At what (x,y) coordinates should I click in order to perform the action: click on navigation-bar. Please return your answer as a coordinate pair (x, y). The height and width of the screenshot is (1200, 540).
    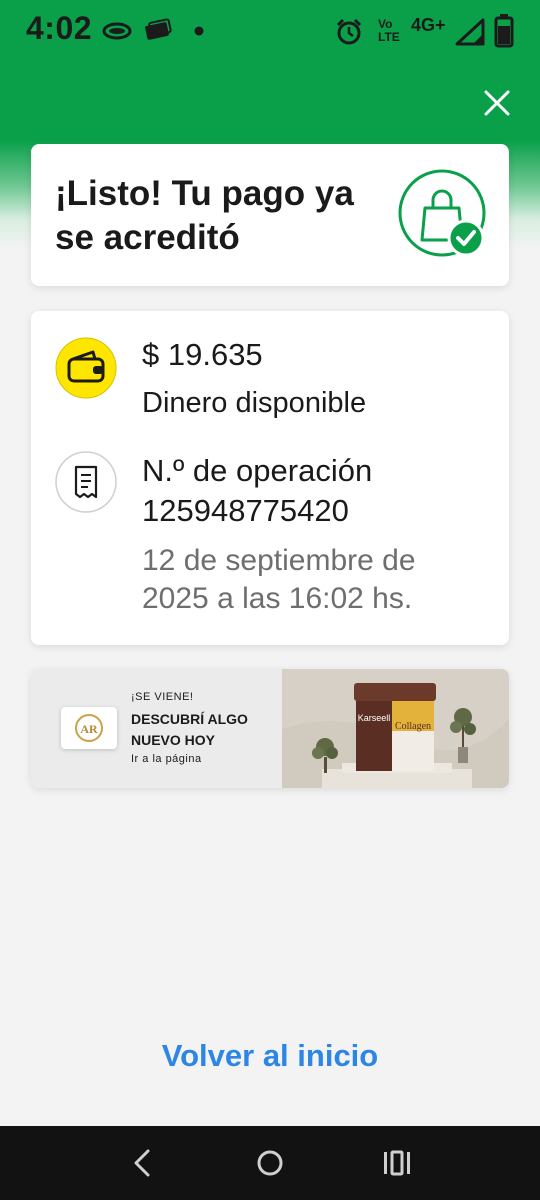
    Looking at the image, I should click on (270, 1163).